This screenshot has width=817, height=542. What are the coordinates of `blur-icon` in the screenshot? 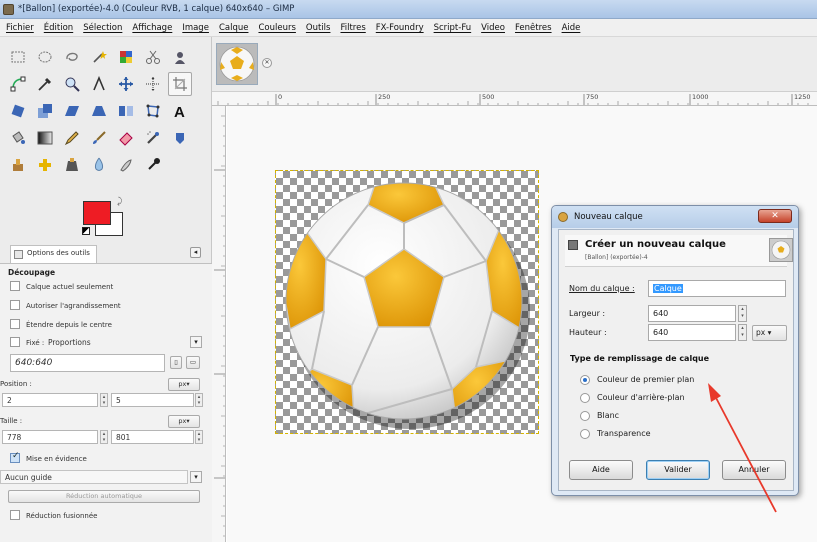 It's located at (99, 165).